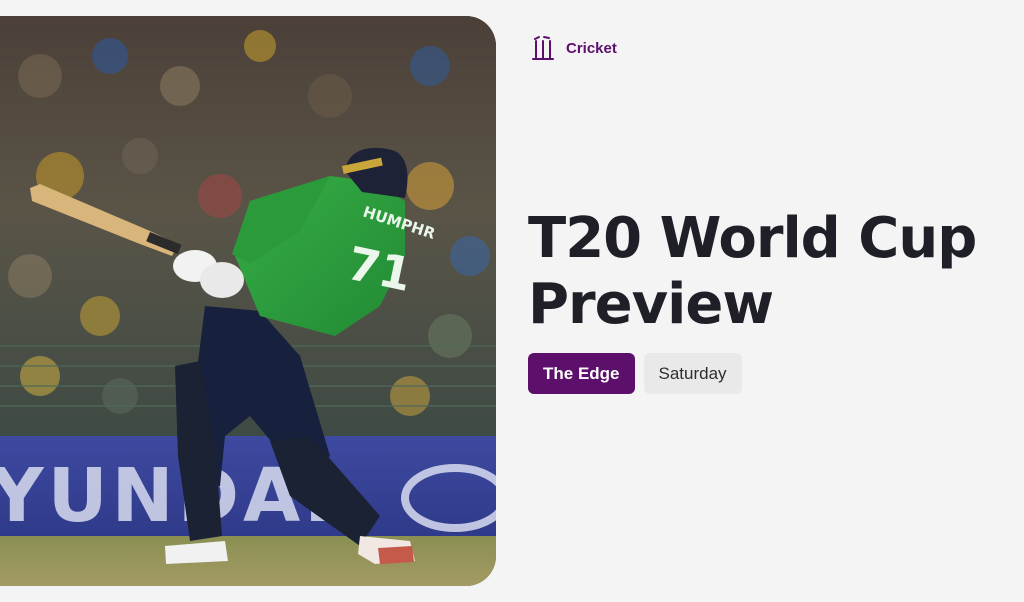  I want to click on tag-list: The Edge Saturday, so click(635, 373).